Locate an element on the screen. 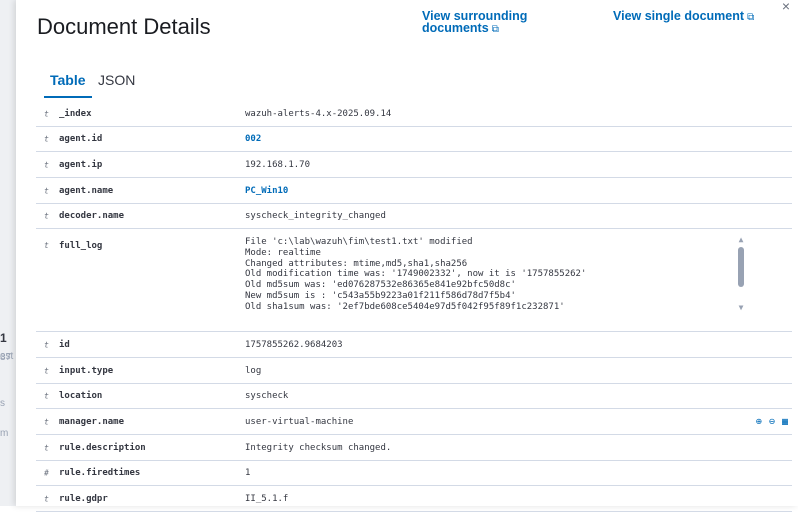  field-name: location is located at coordinates (81, 396).